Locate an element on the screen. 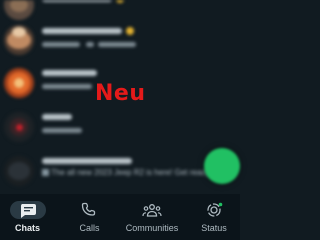 This screenshot has height=240, width=320. nav-label-calls: Calls is located at coordinates (89, 228).